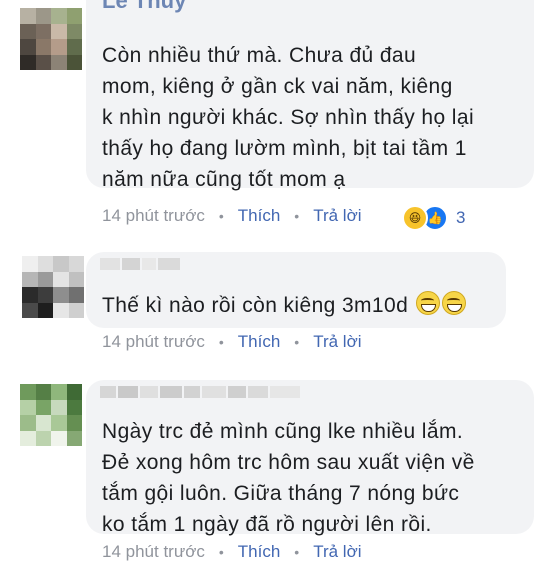 This screenshot has width=540, height=569. Describe the element at coordinates (461, 217) in the screenshot. I see `reaction-count: 3` at that location.